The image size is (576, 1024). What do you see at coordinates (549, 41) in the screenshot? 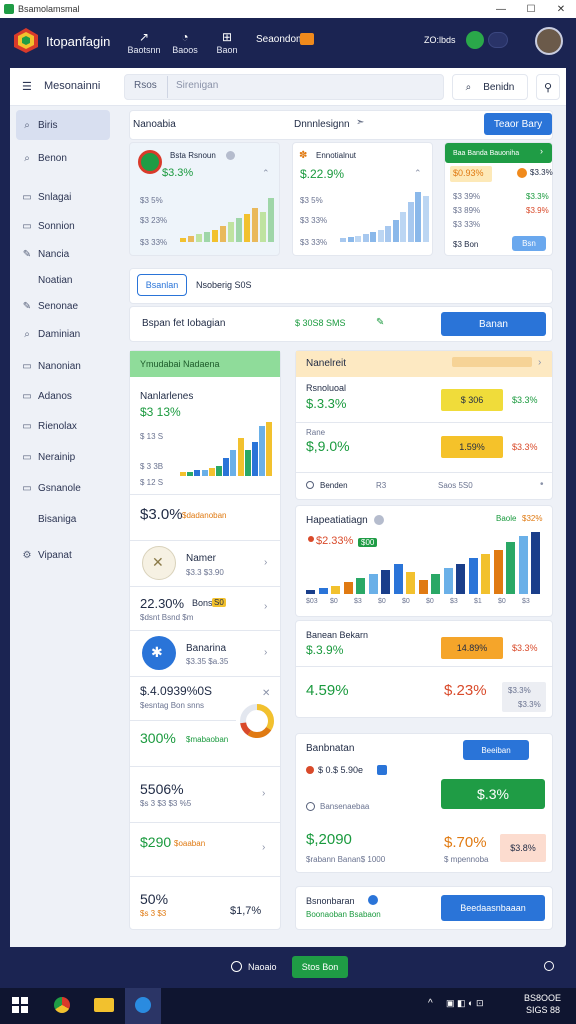
I see `avatar` at bounding box center [549, 41].